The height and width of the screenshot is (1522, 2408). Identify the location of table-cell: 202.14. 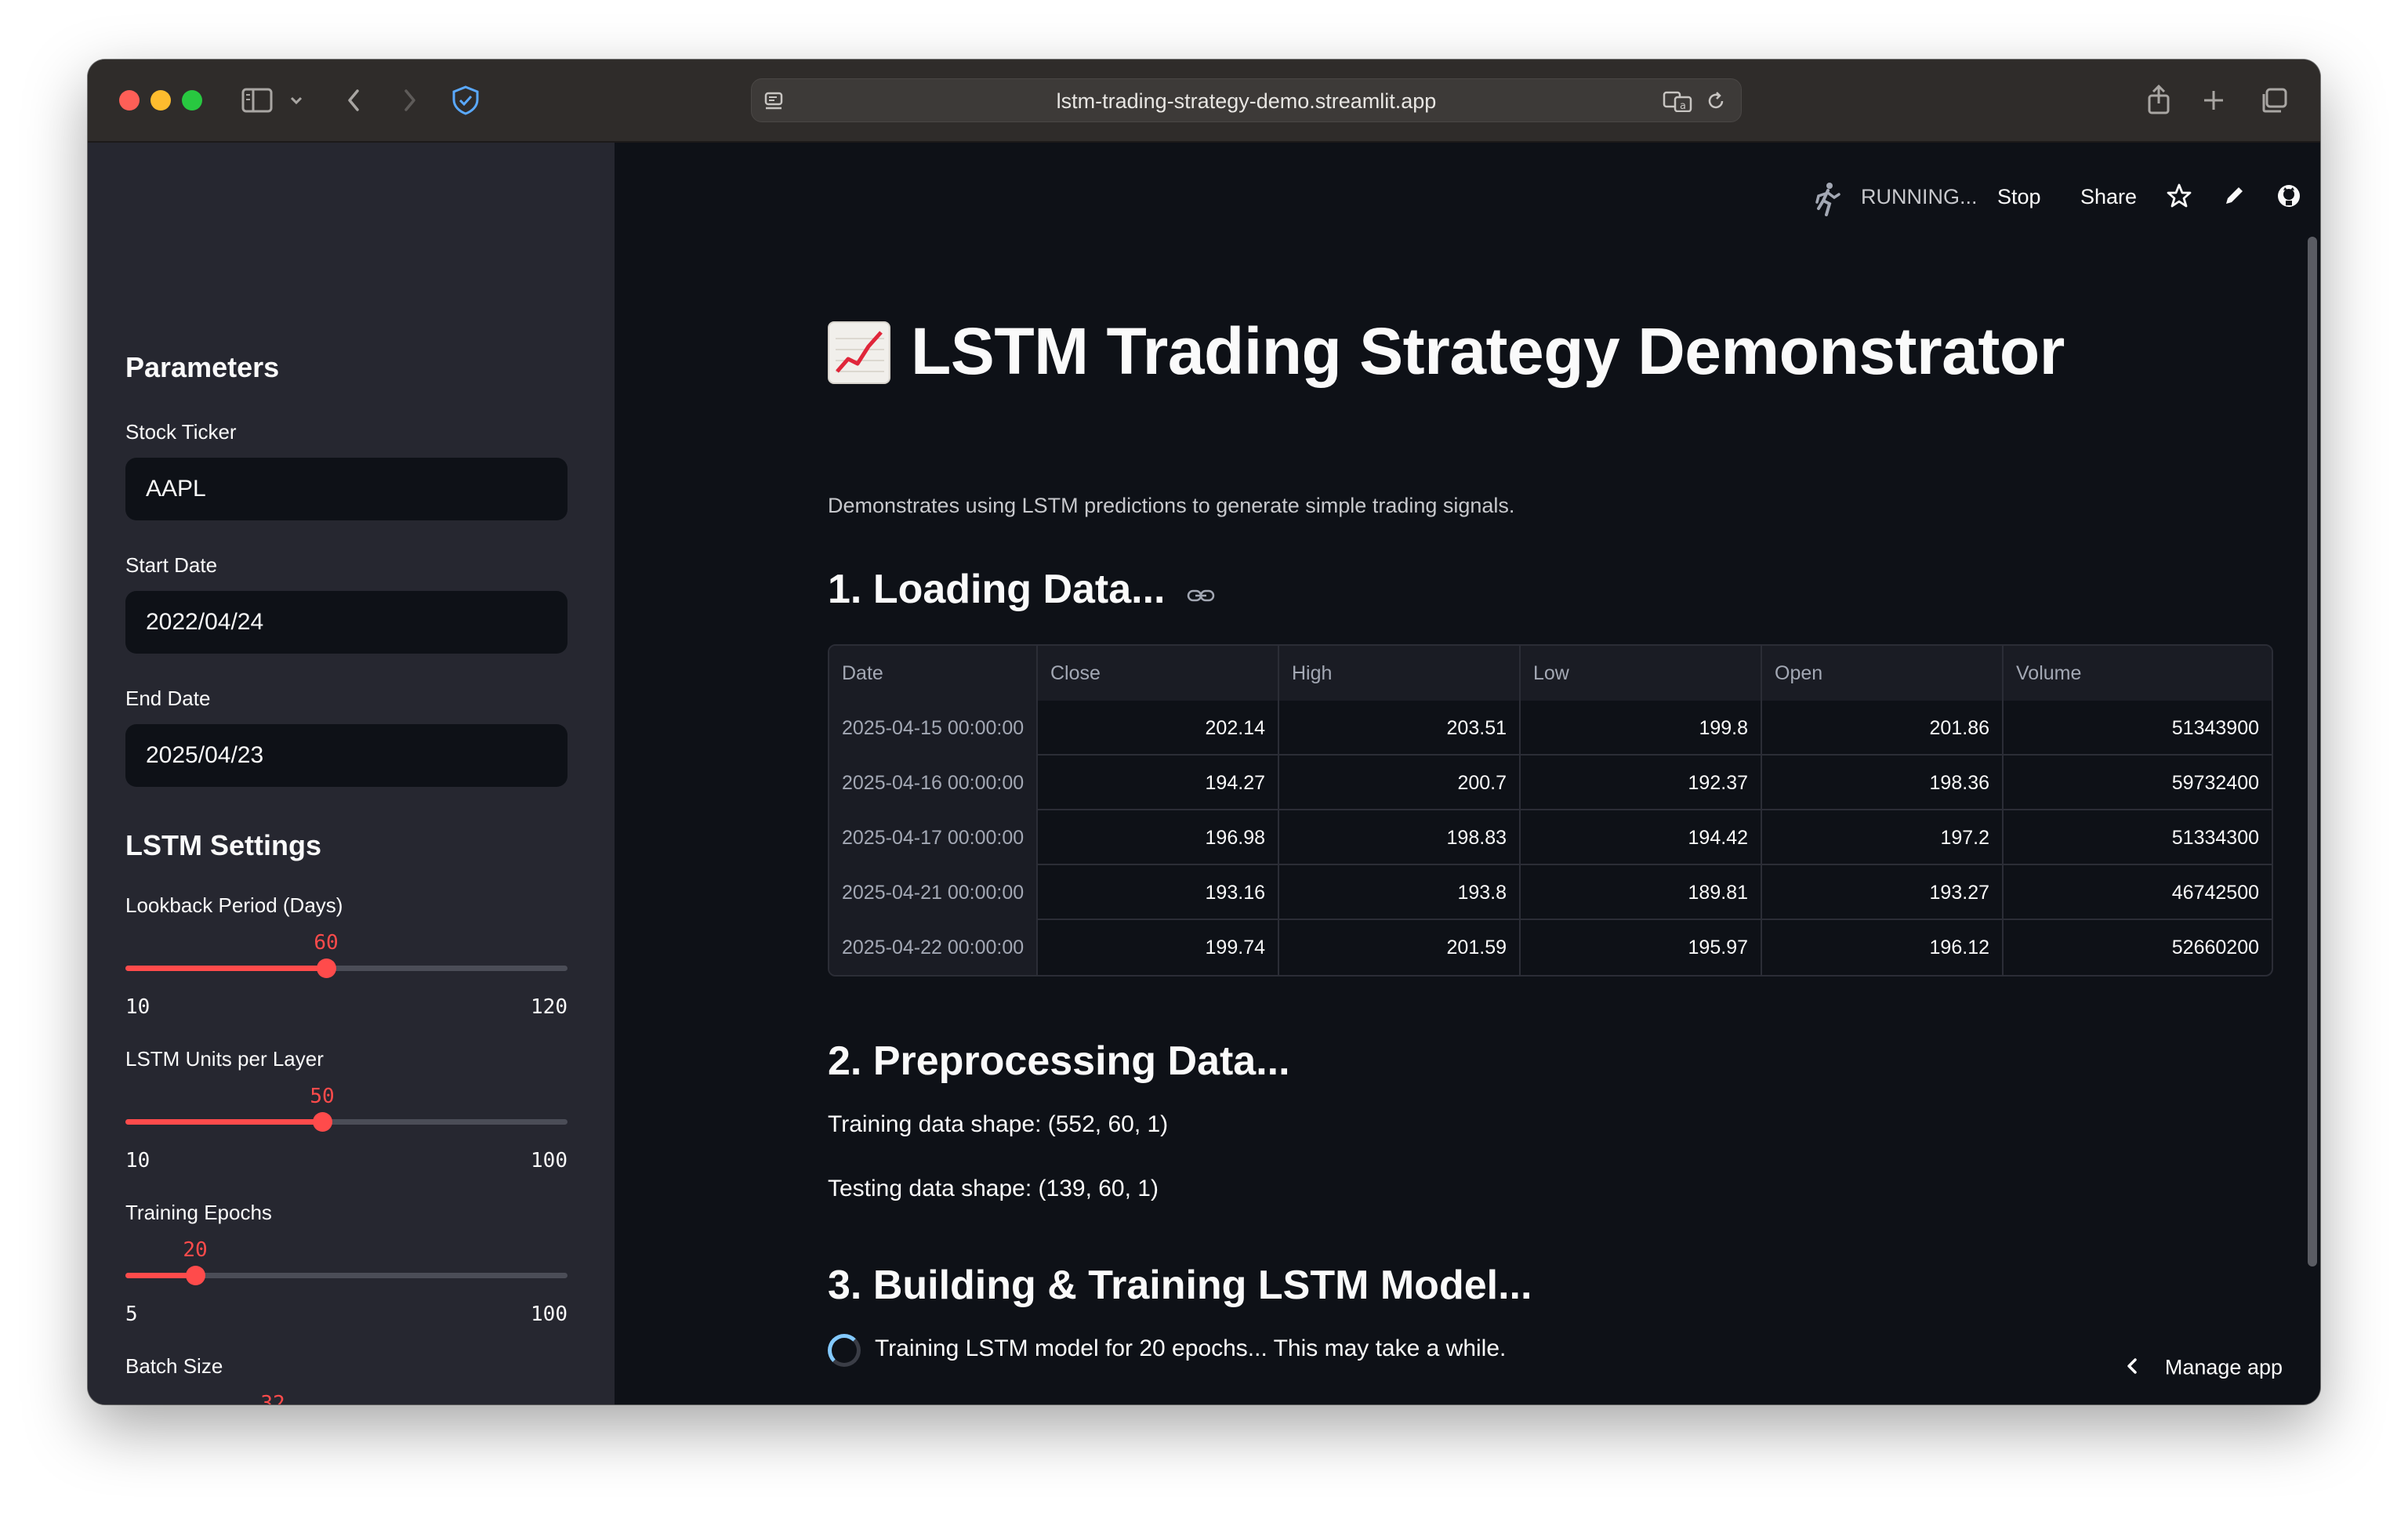
(1158, 728).